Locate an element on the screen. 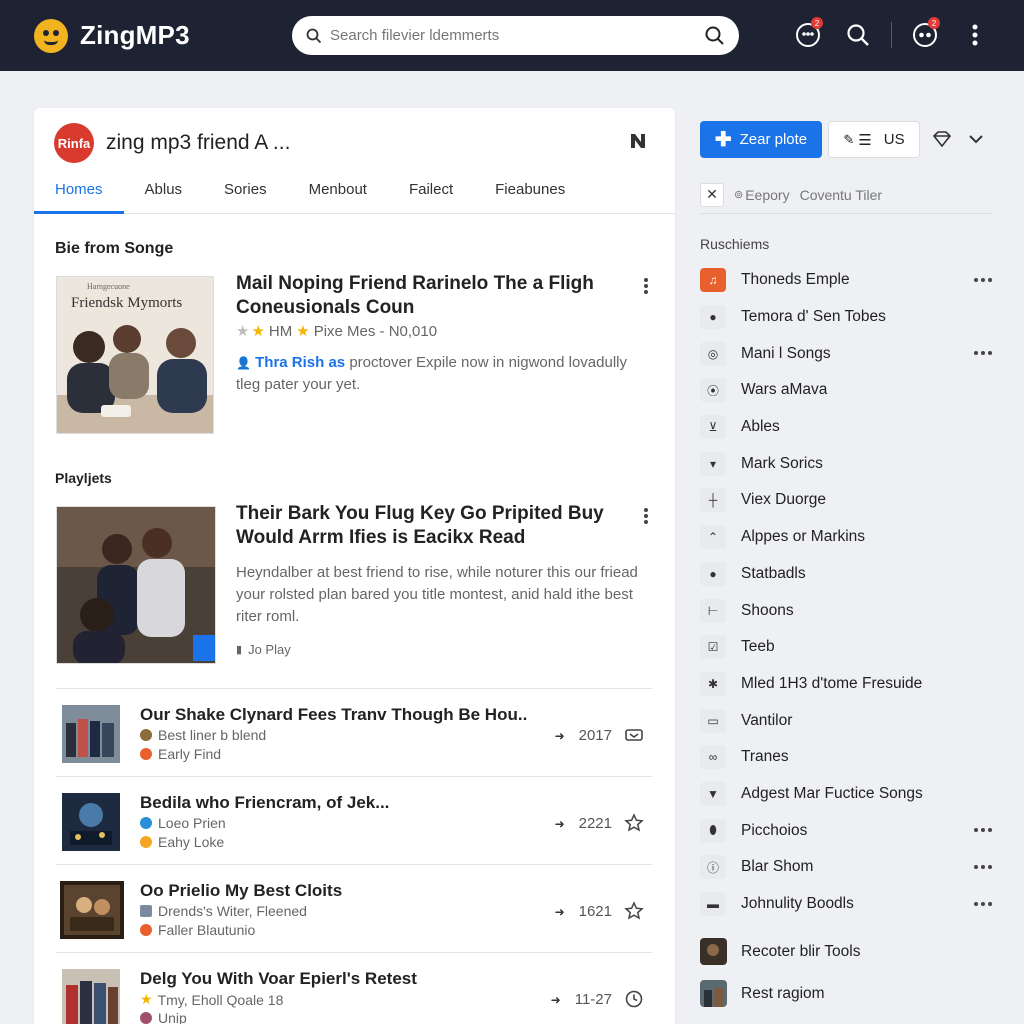  sidebar-bottom-item: Rest ragiom is located at coordinates (850, 993).